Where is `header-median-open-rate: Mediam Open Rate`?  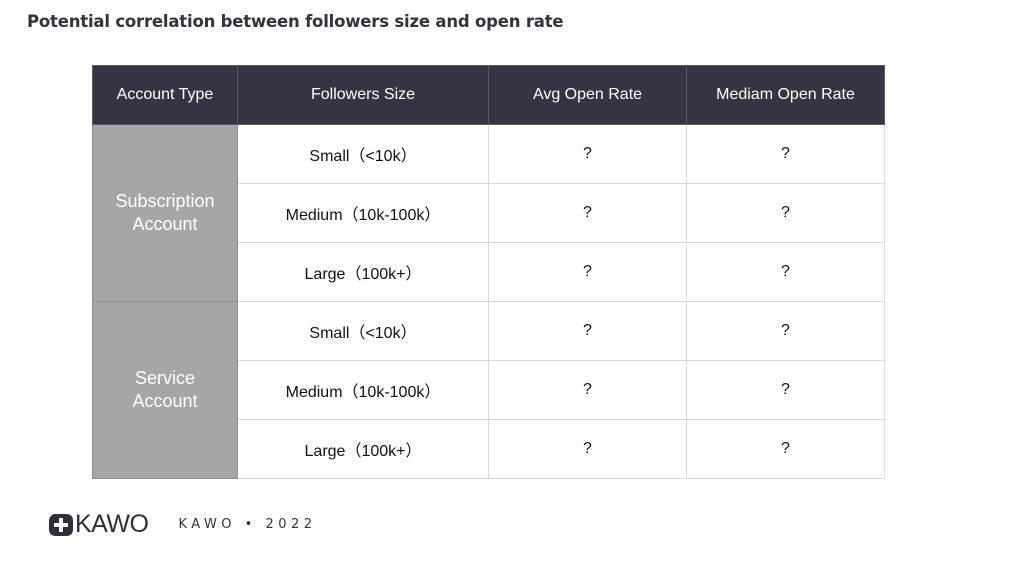 header-median-open-rate: Mediam Open Rate is located at coordinates (785, 95).